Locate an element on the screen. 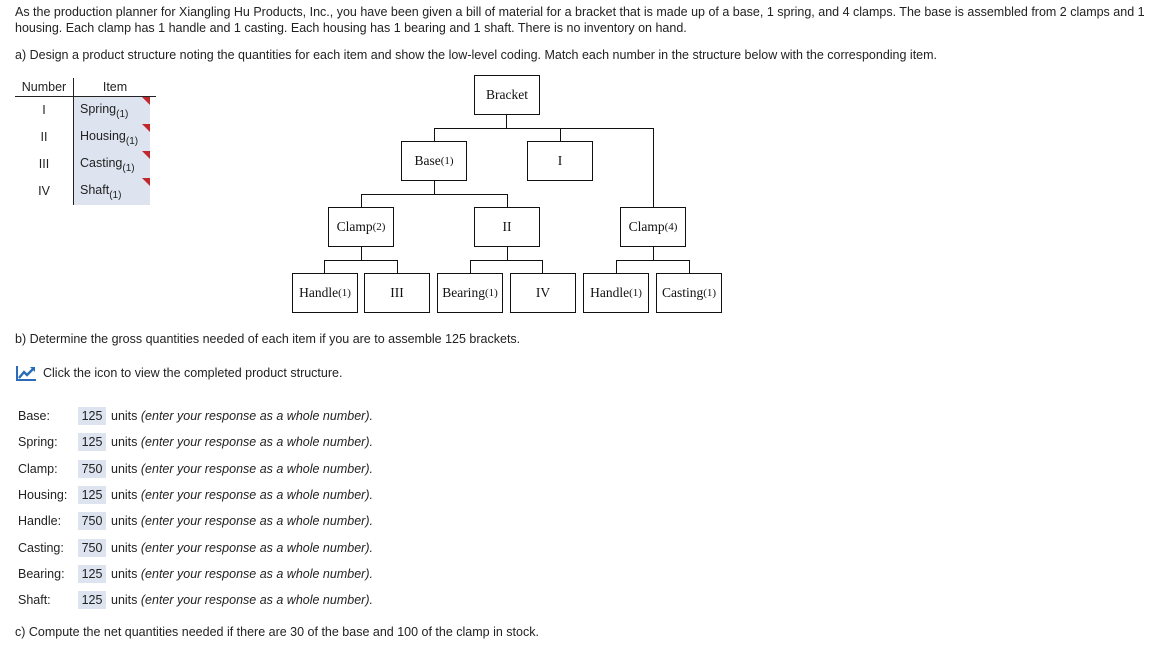 The height and width of the screenshot is (647, 1166). node-label: III is located at coordinates (397, 292).